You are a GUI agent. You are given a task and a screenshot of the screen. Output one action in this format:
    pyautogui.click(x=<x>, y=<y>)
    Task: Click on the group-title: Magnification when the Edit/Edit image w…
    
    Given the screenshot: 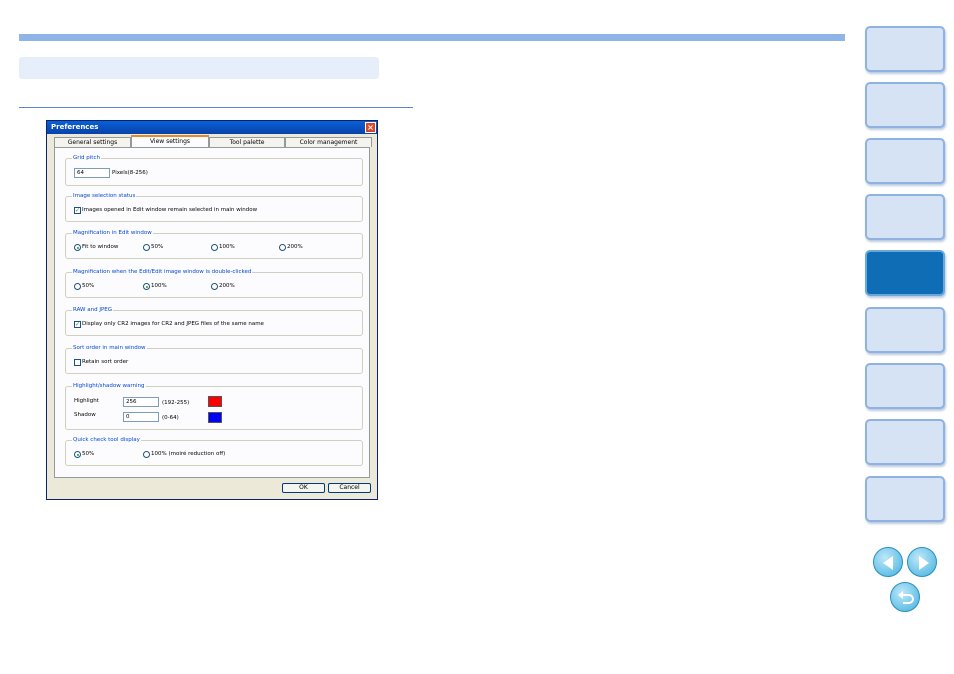 What is the action you would take?
    pyautogui.click(x=162, y=272)
    